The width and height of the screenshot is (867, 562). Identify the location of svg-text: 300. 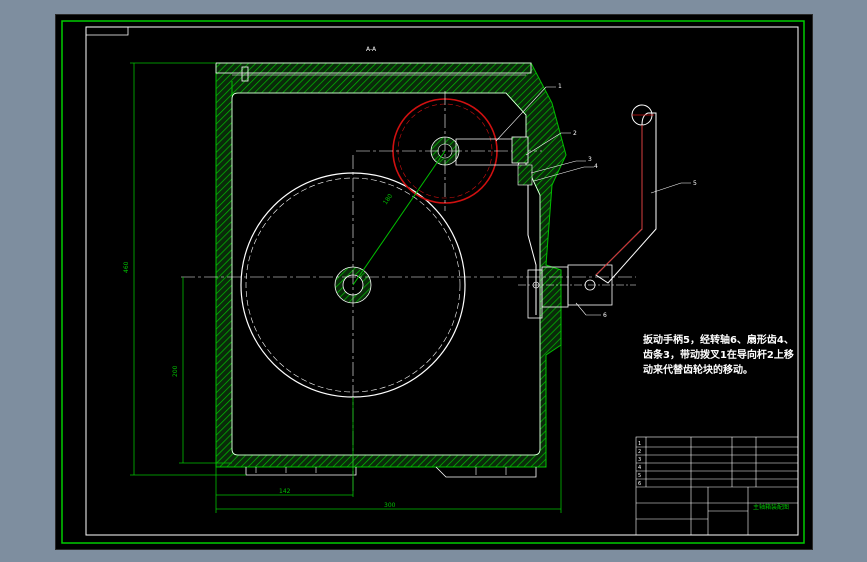
(390, 505).